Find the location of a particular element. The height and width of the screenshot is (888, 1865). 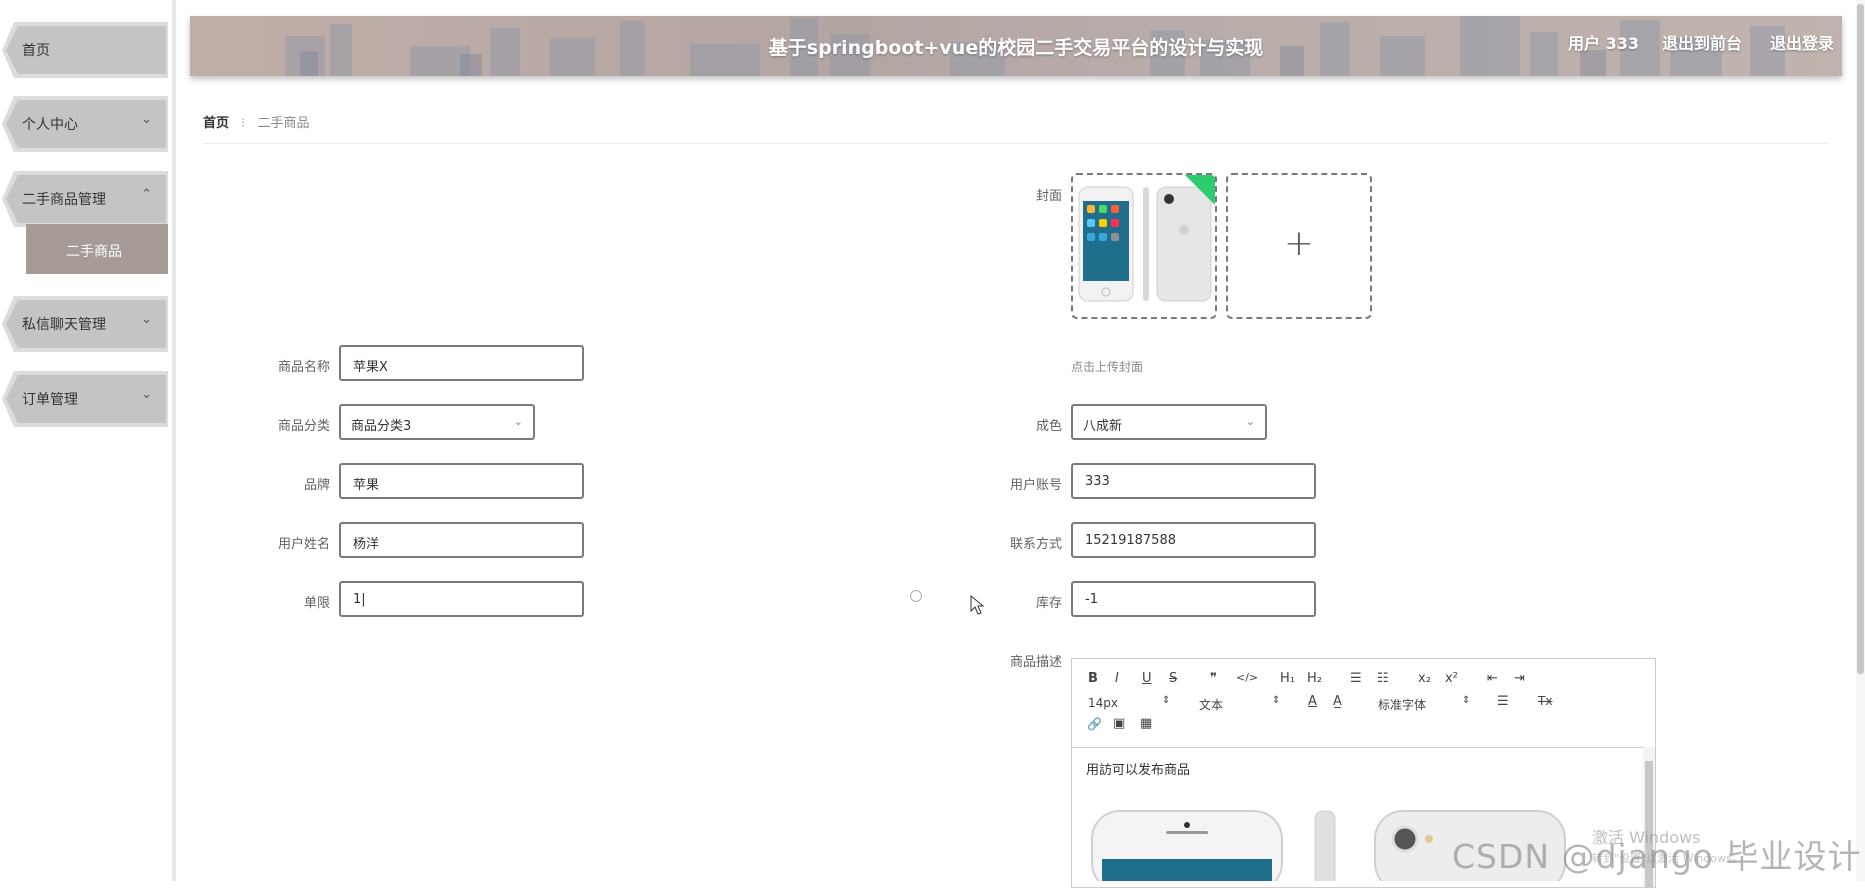

font-family-select: 标准字体 is located at coordinates (1402, 704).